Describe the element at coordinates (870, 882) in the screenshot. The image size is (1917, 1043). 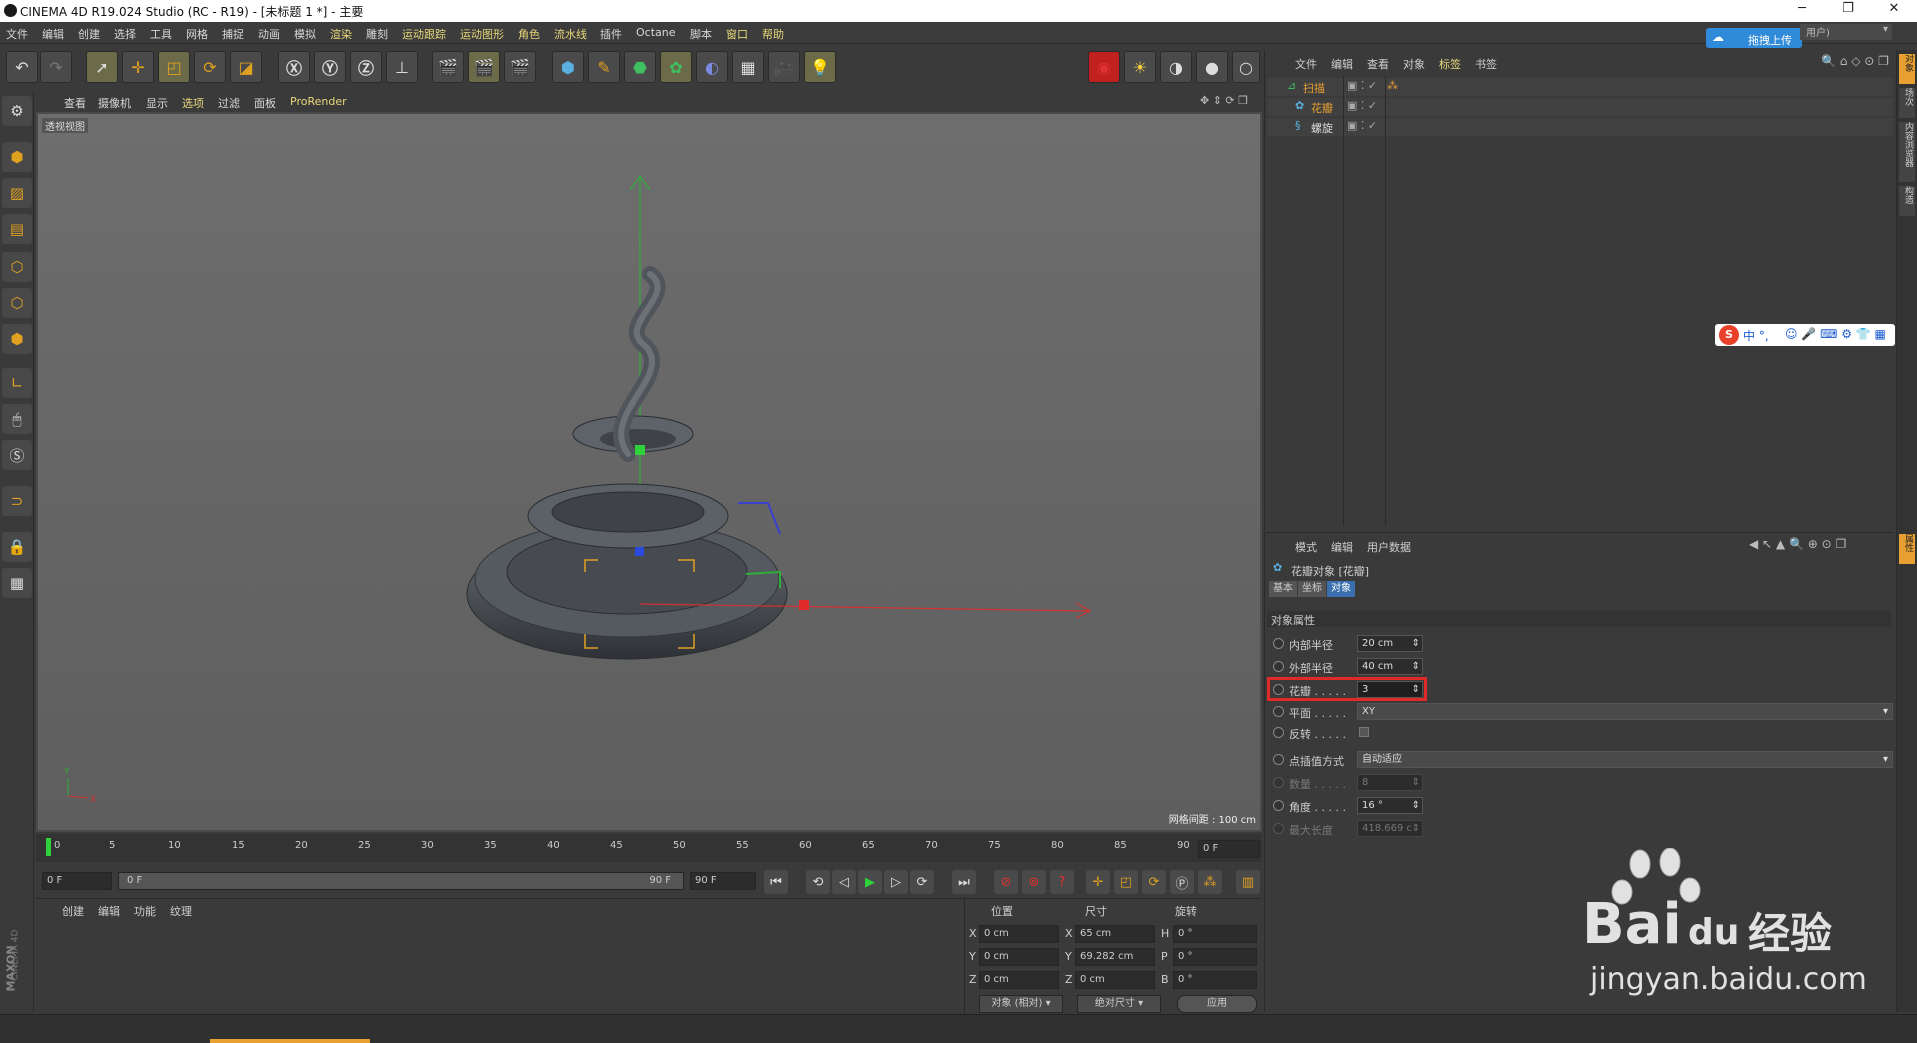
I see `play-button: ▶` at that location.